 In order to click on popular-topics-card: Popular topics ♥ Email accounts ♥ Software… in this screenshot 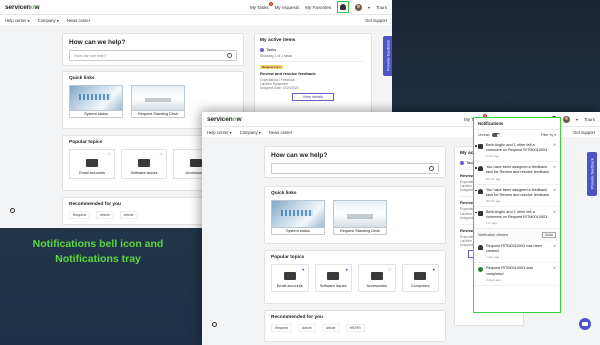, I will do `click(355, 277)`.